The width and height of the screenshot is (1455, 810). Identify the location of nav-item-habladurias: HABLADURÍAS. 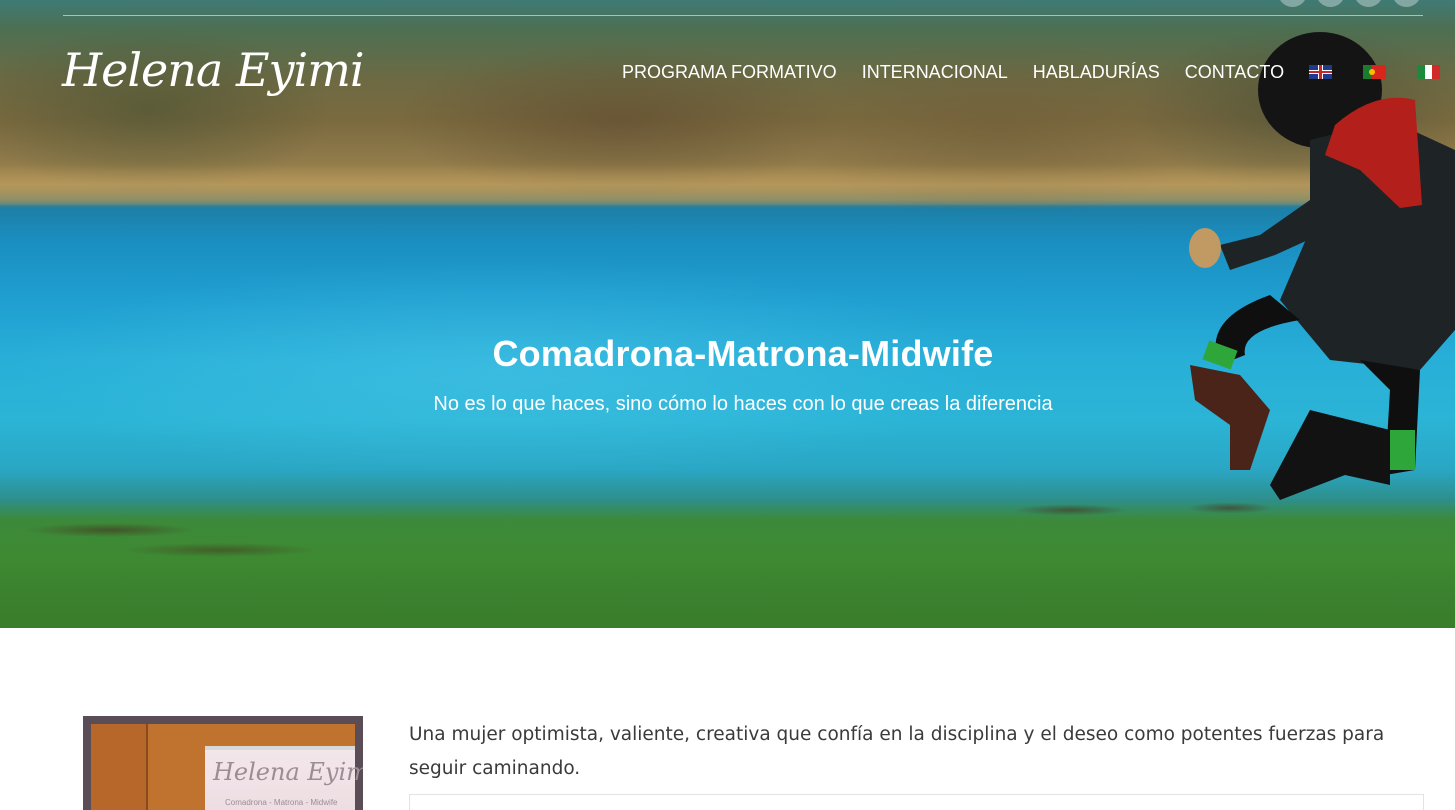
(1096, 72).